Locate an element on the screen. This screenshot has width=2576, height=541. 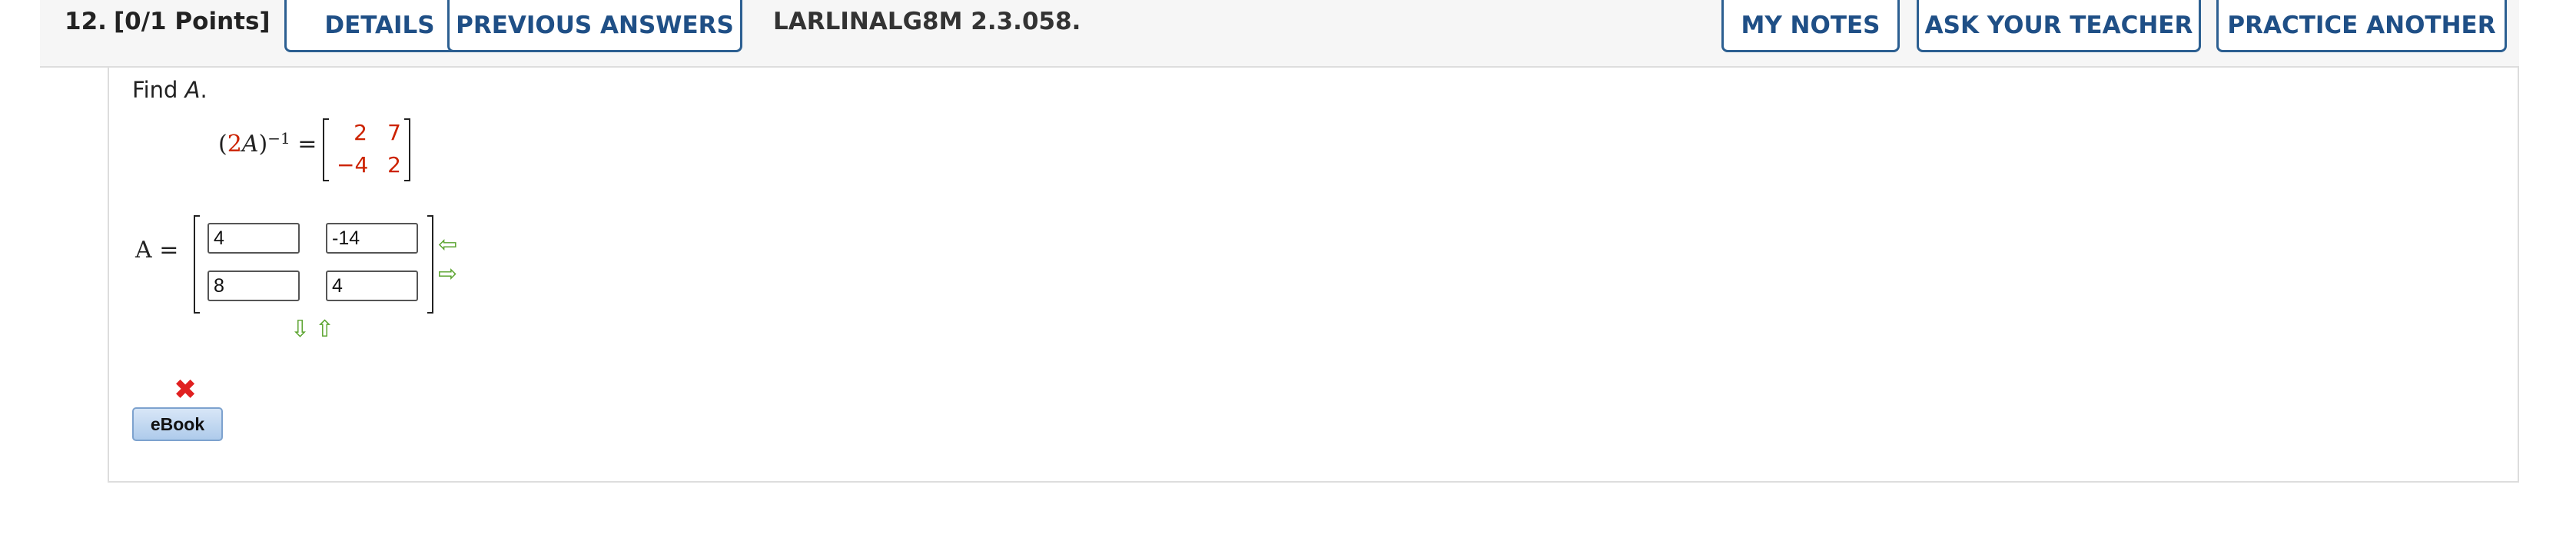
question-prompt: Find A. is located at coordinates (169, 90).